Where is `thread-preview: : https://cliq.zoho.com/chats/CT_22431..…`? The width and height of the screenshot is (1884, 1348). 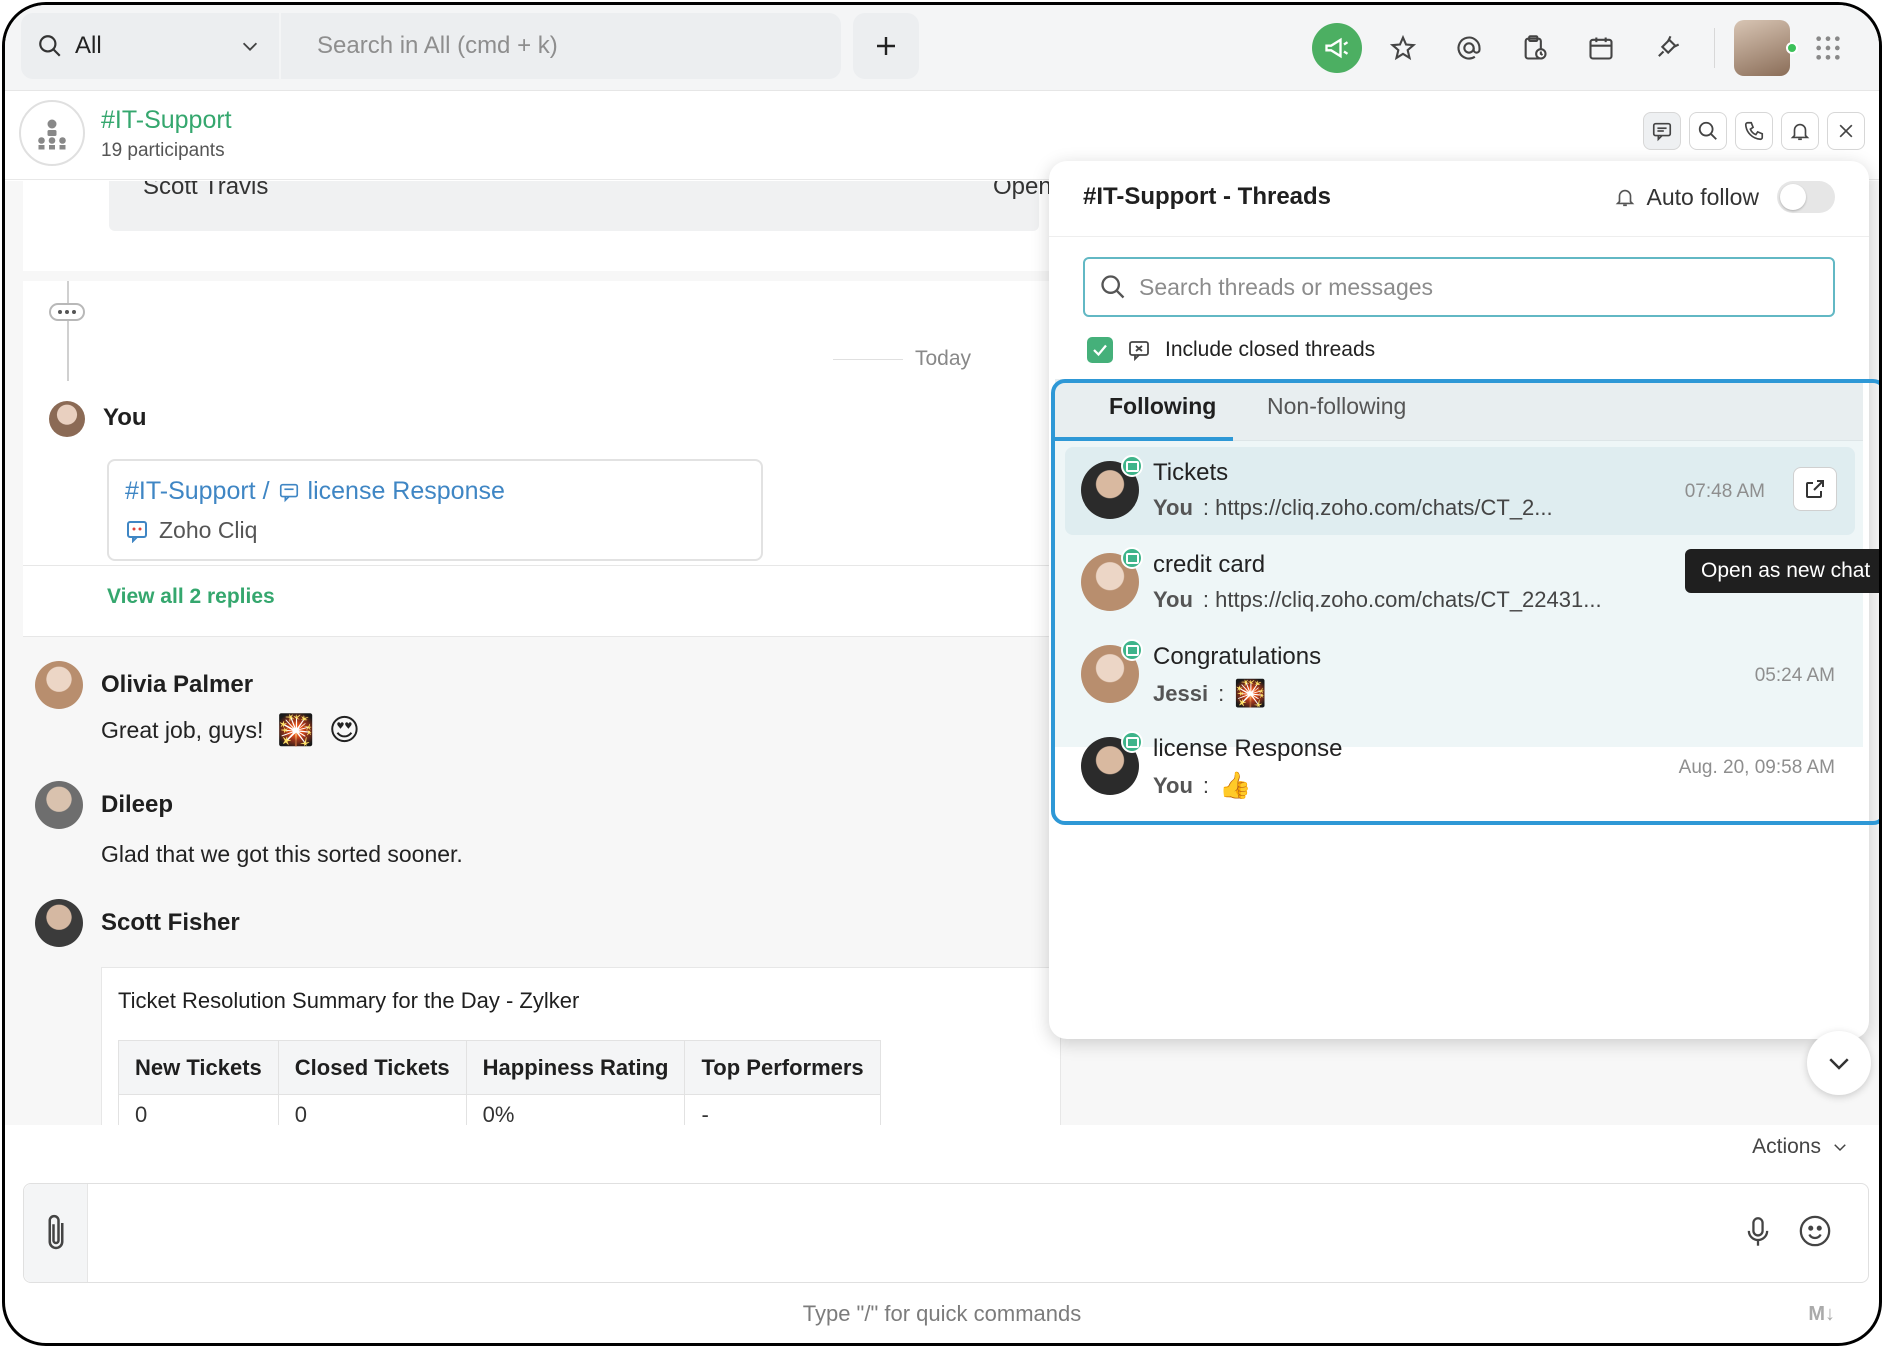
thread-preview: : https://cliq.zoho.com/chats/CT_22431..… is located at coordinates (1402, 599).